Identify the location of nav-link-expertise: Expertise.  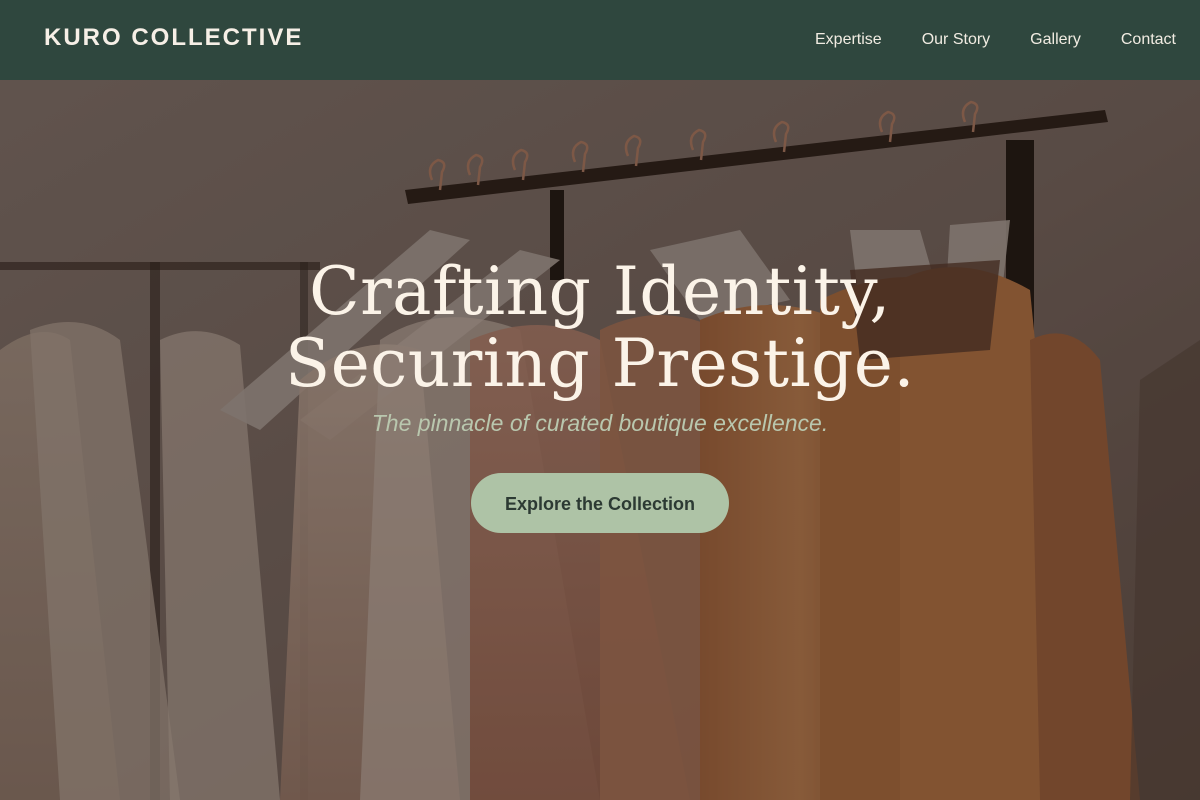
(848, 40).